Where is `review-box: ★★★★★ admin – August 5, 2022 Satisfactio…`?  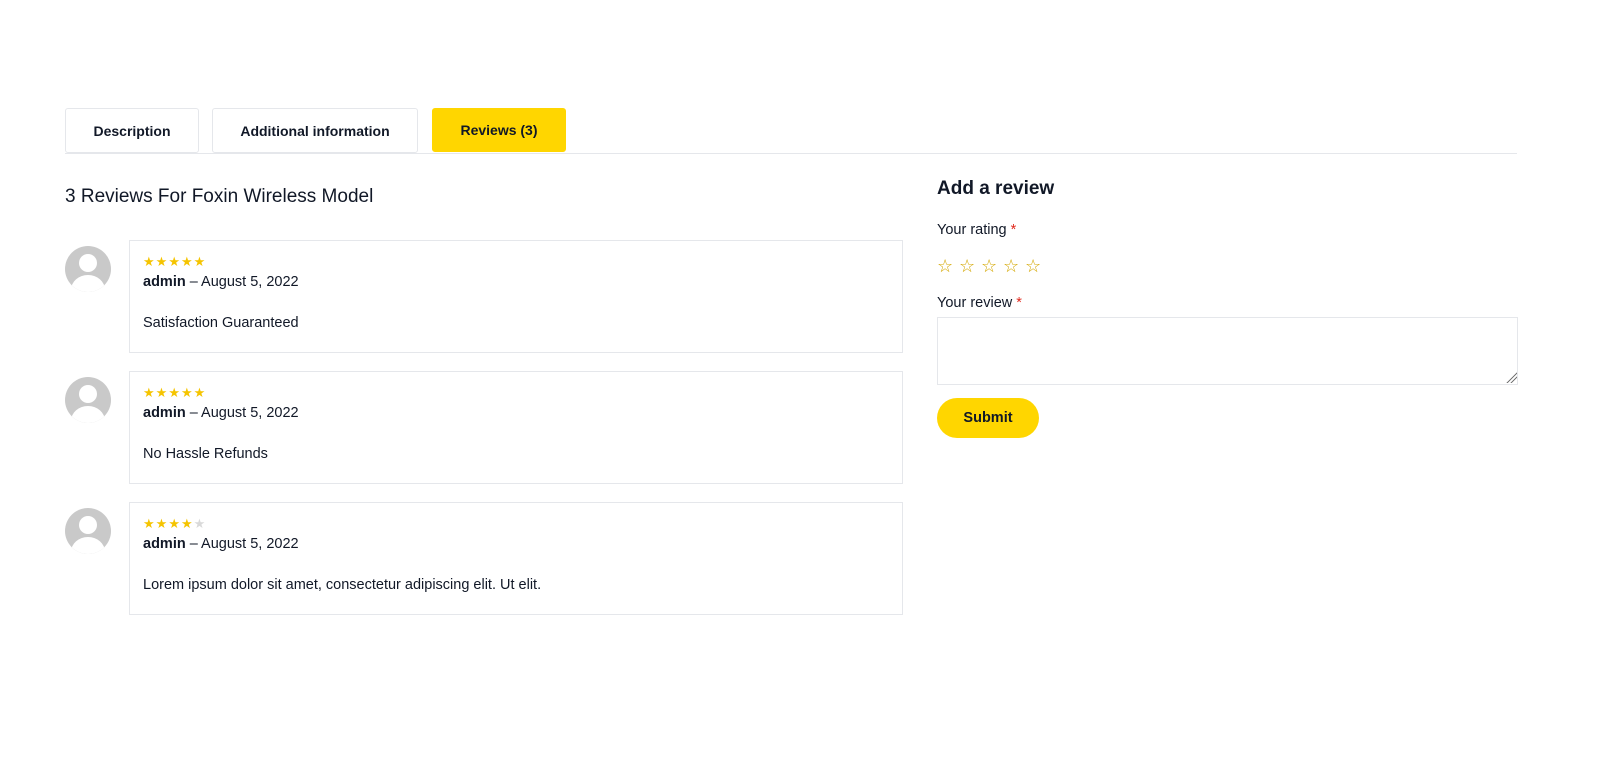
review-box: ★★★★★ admin – August 5, 2022 Satisfactio… is located at coordinates (516, 296).